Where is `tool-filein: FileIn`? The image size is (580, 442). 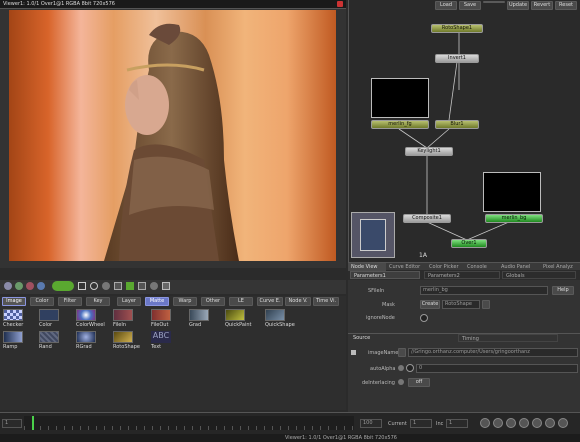
tool-filein: FileIn is located at coordinates (128, 319).